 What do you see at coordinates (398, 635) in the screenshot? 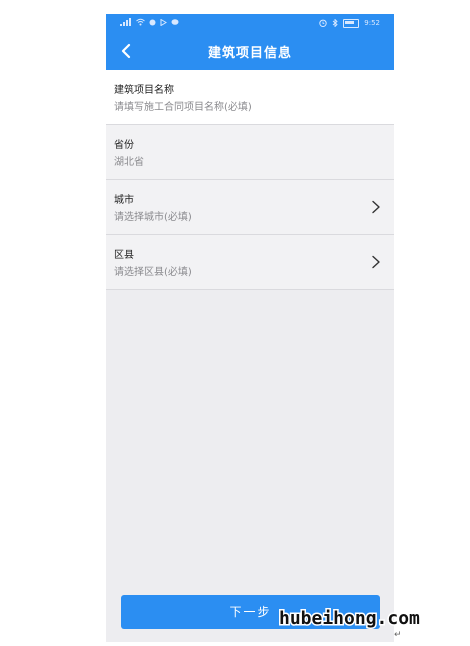
I see `return-mark: ↵` at bounding box center [398, 635].